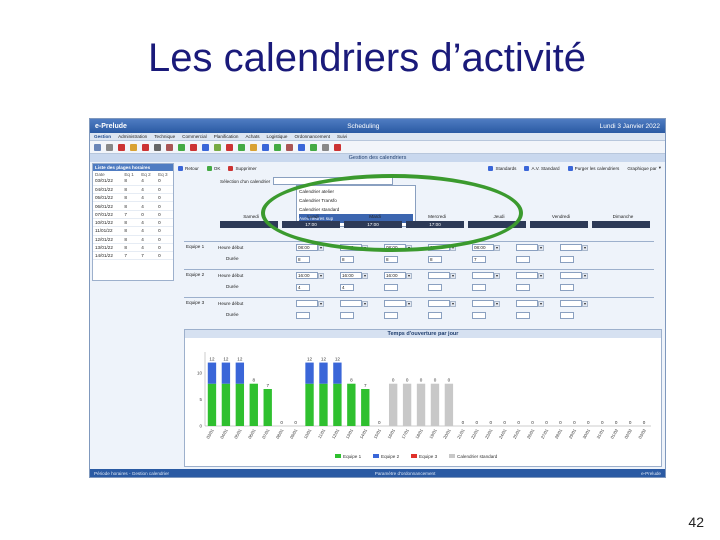  Describe the element at coordinates (253, 147) in the screenshot. I see `star-icon` at that location.